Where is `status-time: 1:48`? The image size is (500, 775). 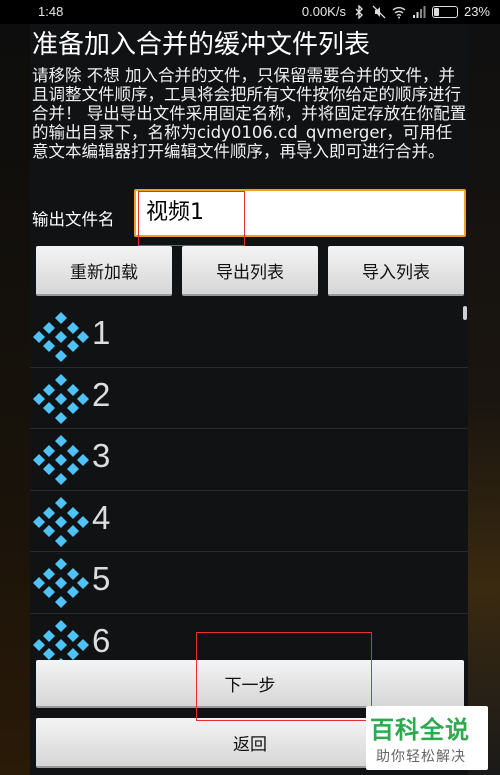 status-time: 1:48 is located at coordinates (51, 11).